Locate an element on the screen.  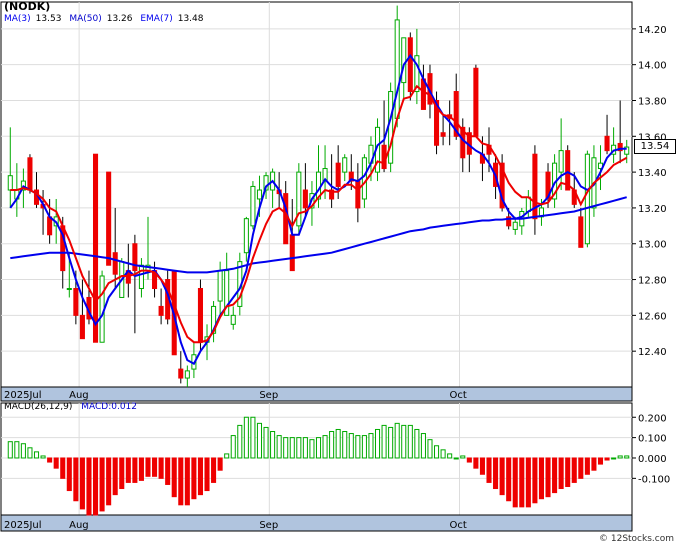
x-axis-label: Aug is located at coordinates (79, 395).